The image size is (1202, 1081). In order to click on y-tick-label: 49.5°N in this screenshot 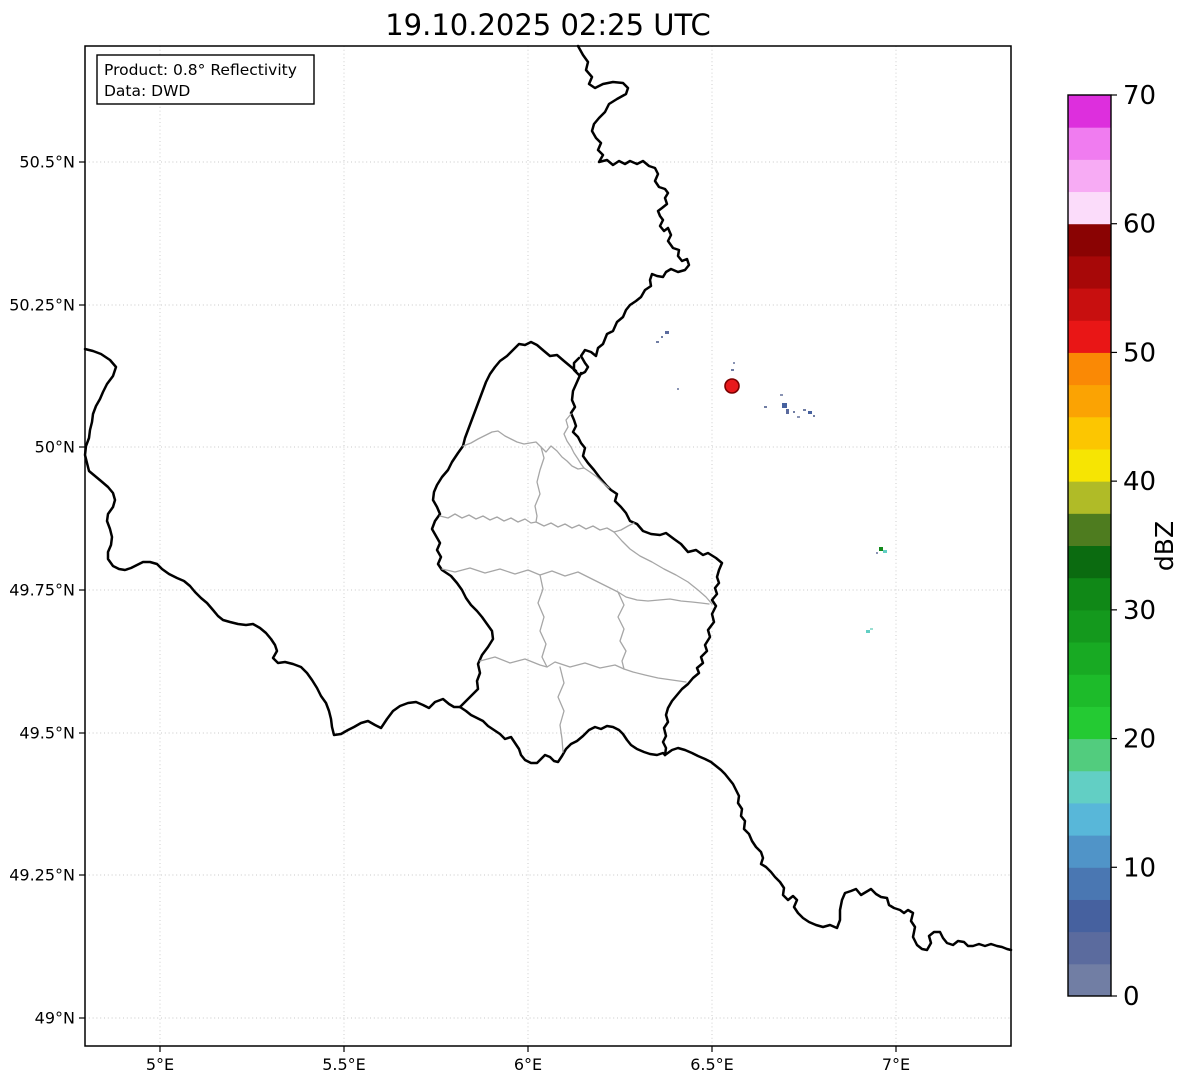, I will do `click(47, 733)`.